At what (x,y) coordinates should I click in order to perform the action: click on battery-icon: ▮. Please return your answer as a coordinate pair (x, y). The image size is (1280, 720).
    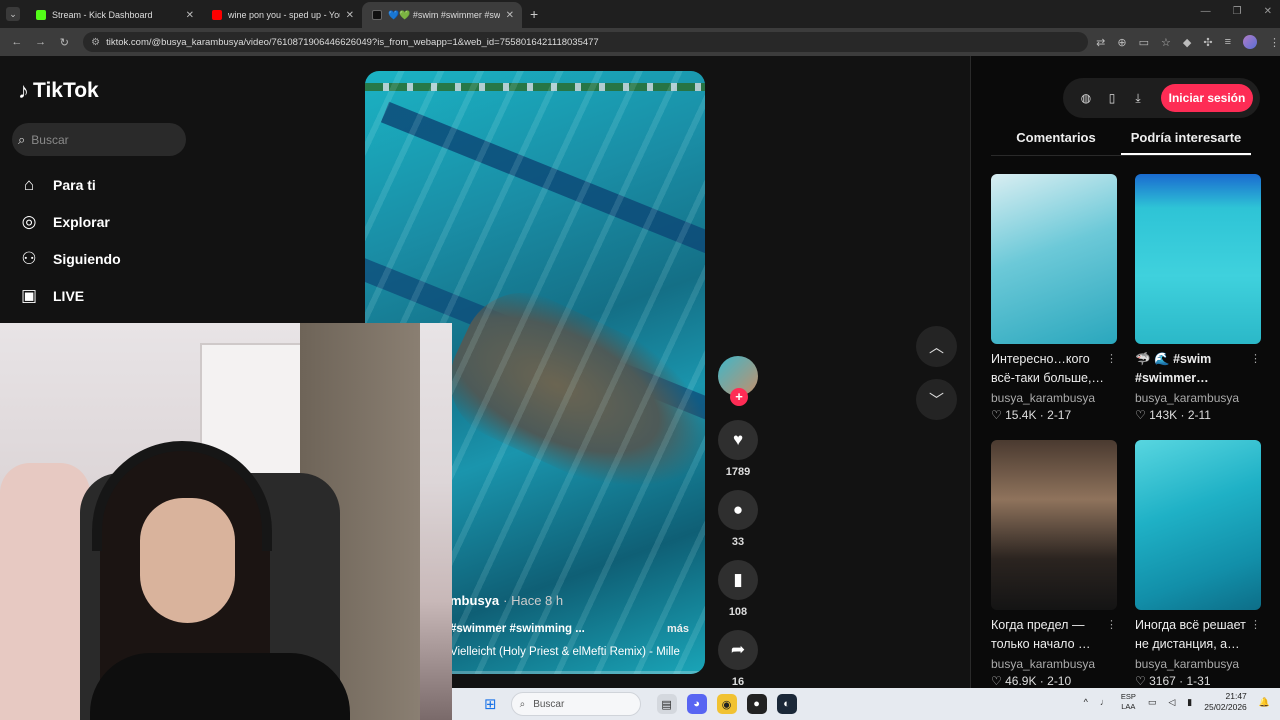
    Looking at the image, I should click on (1189, 702).